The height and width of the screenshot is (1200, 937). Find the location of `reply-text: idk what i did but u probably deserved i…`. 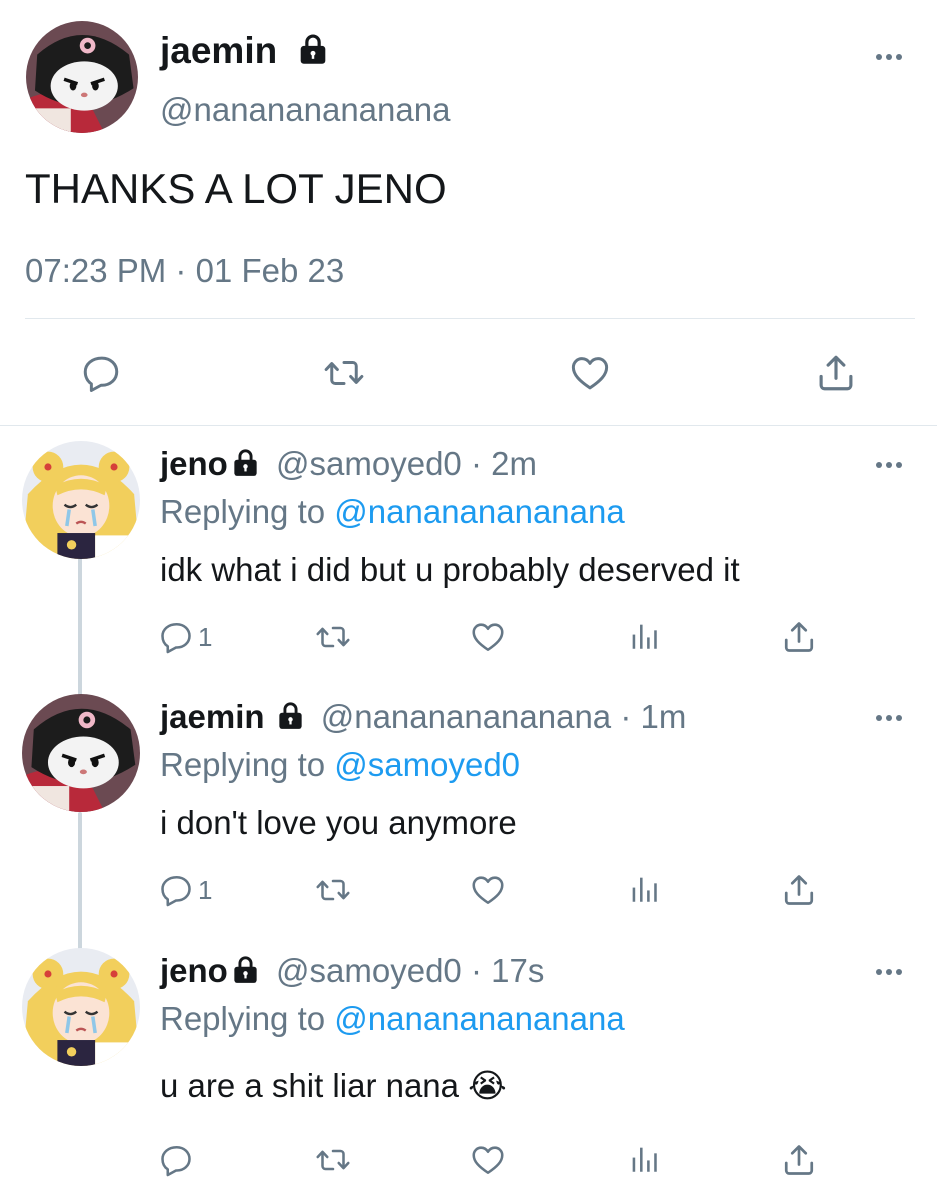

reply-text: idk what i did but u probably deserved i… is located at coordinates (450, 569).